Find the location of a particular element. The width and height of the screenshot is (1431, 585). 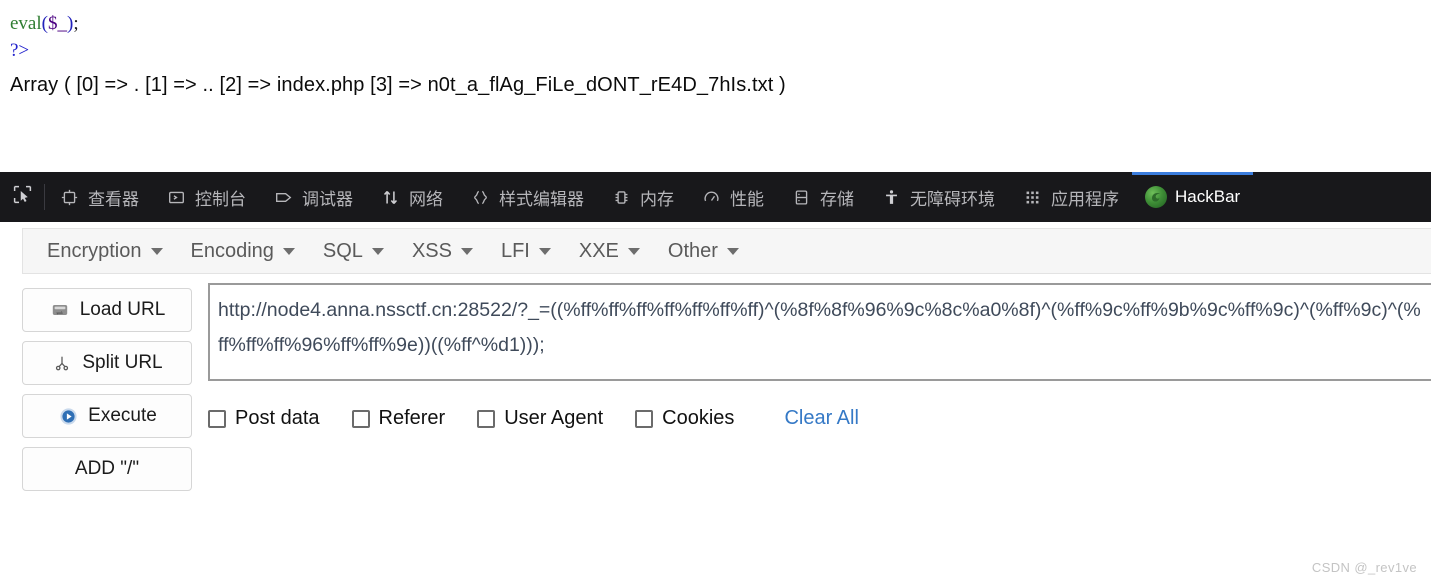

devtools-tab-label: HackBar is located at coordinates (1208, 196).